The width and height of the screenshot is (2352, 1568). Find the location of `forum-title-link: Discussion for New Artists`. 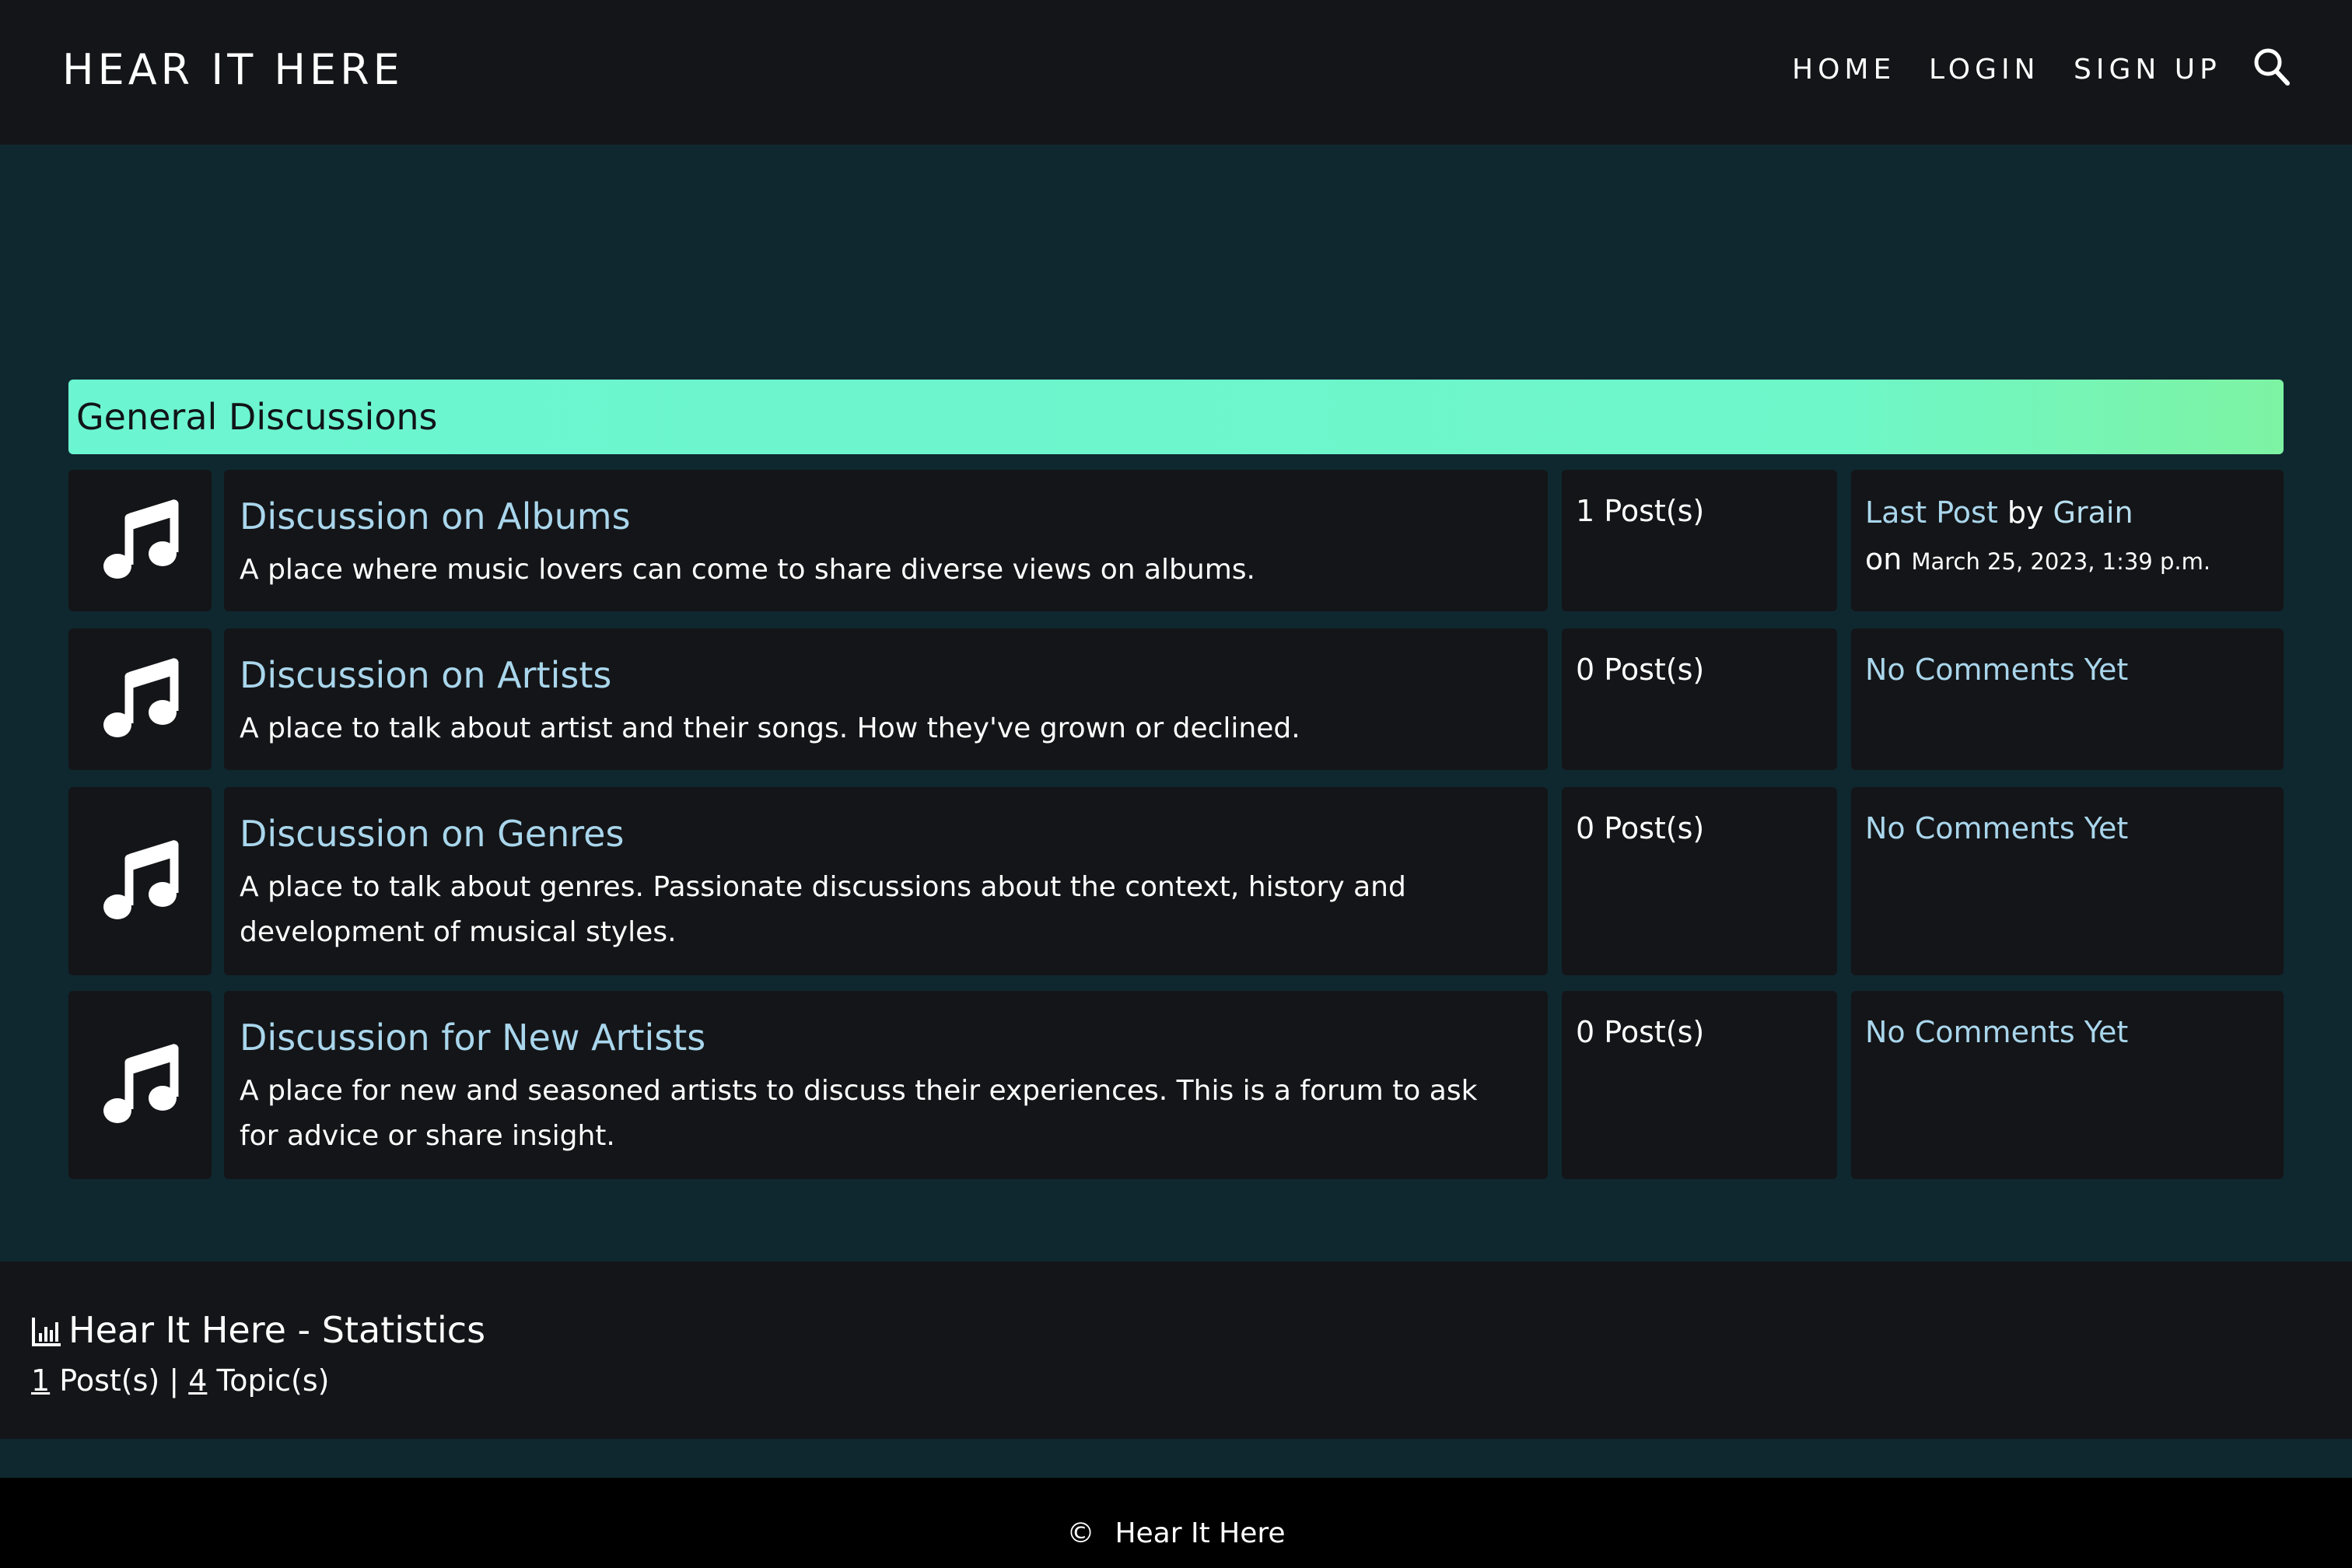

forum-title-link: Discussion for New Artists is located at coordinates (472, 1038).